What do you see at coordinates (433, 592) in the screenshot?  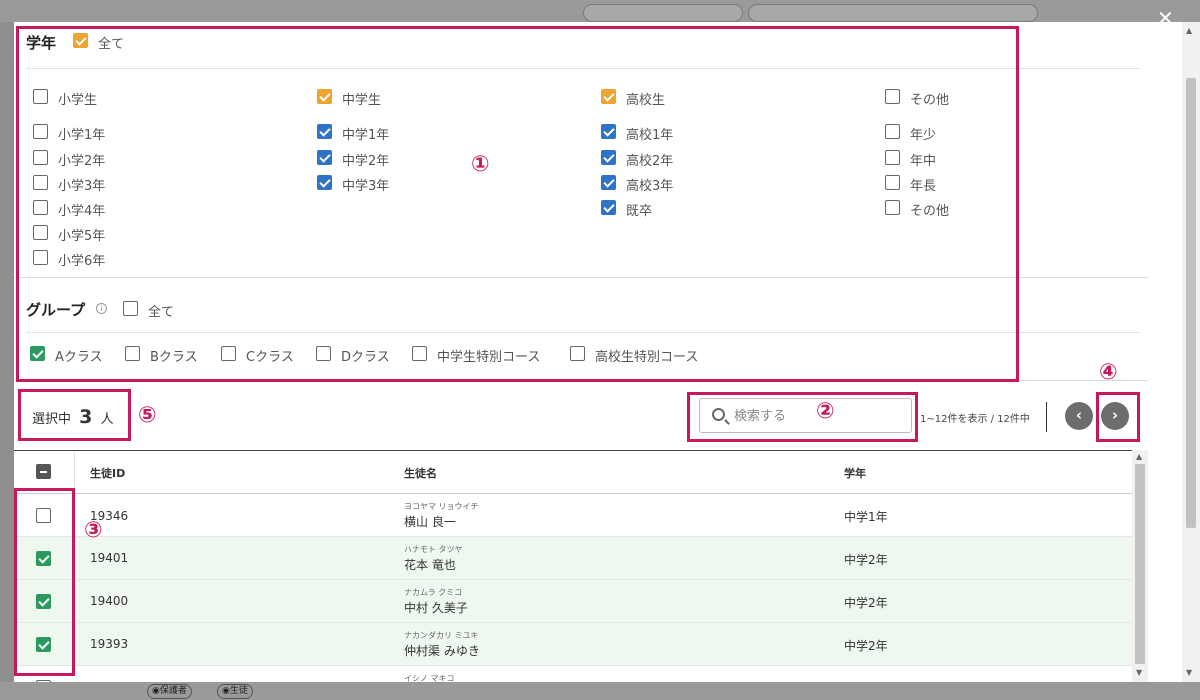 I see `row-student-kana: ナカムラ クミコ` at bounding box center [433, 592].